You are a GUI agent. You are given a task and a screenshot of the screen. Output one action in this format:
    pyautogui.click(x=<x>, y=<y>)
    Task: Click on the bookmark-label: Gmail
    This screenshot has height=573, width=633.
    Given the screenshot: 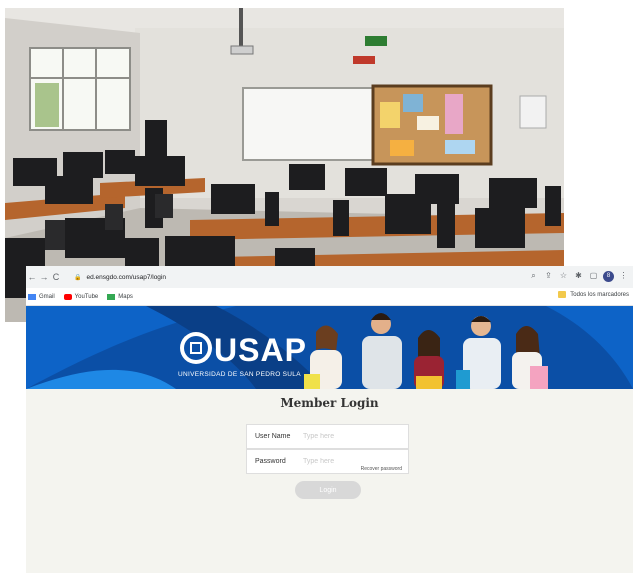 What is the action you would take?
    pyautogui.click(x=47, y=296)
    